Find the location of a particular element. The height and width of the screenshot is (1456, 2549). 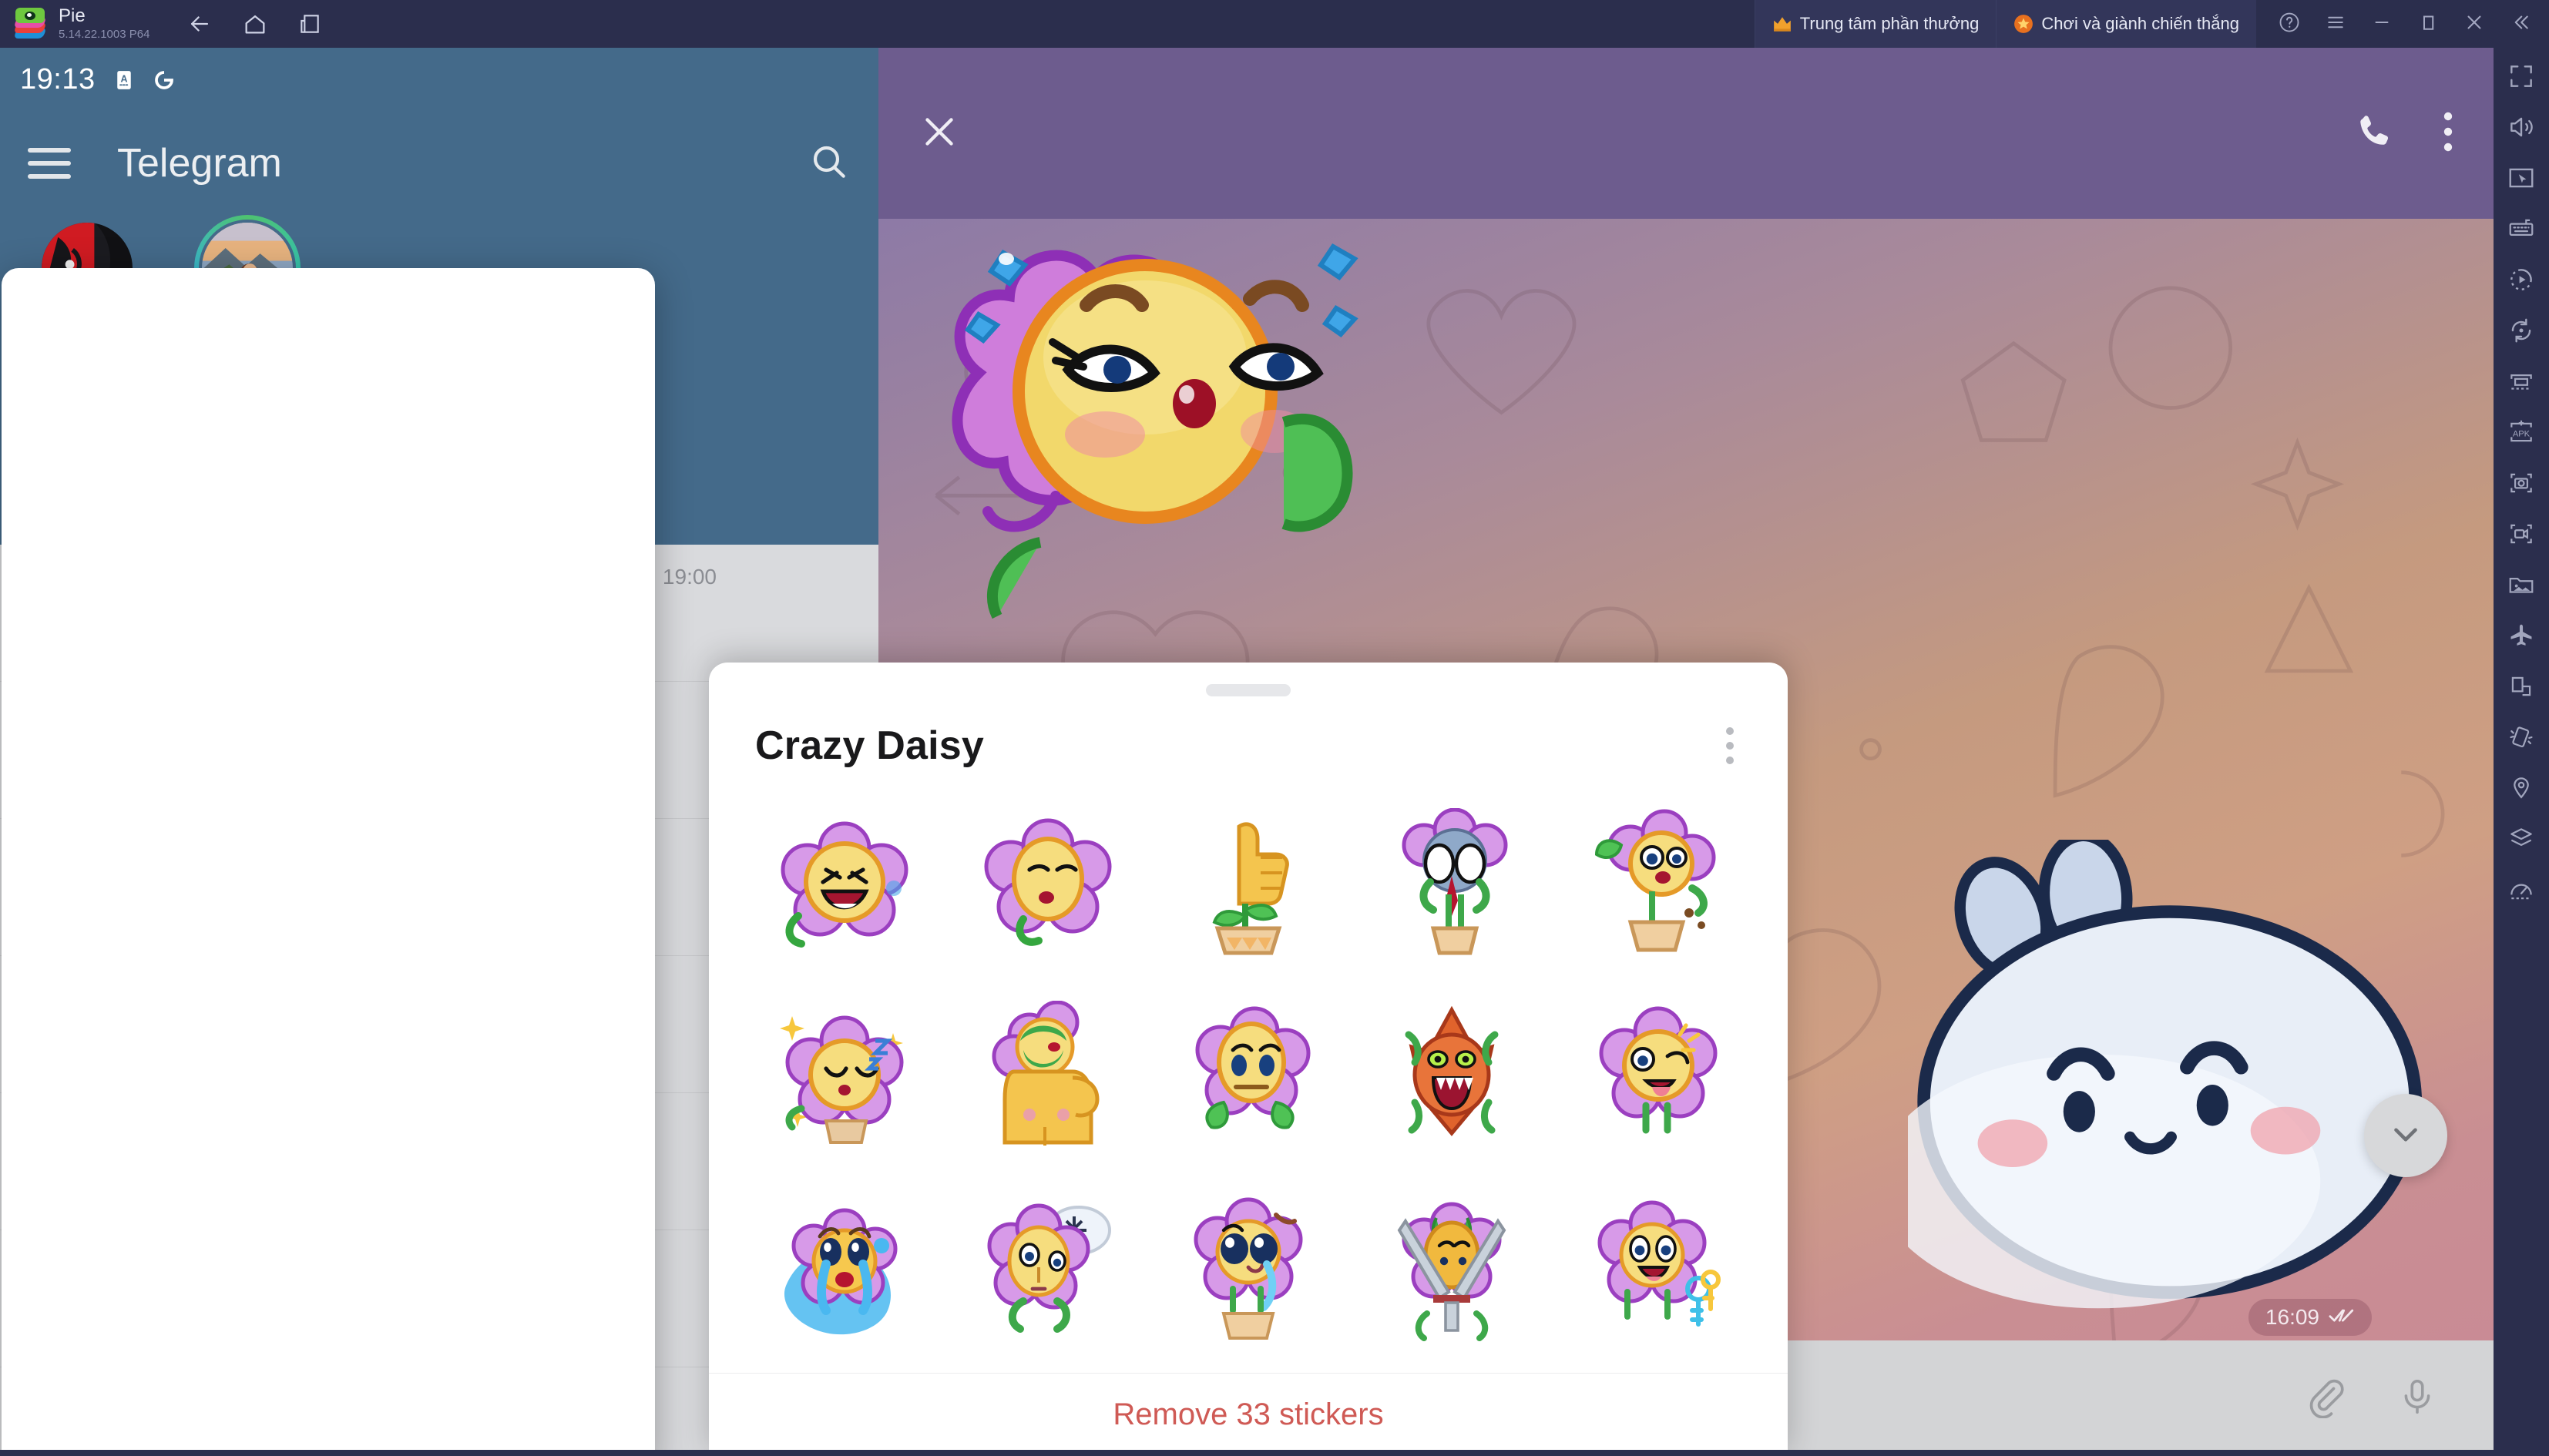

facepalm-flower-sticker is located at coordinates (1451, 885).